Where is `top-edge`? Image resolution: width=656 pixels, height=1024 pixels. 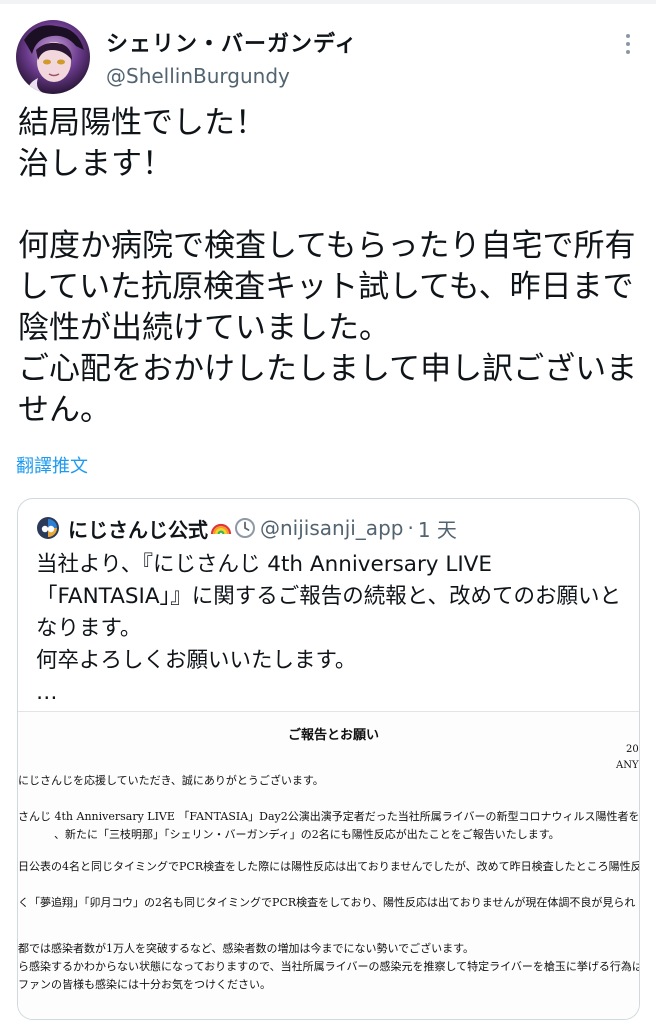
top-edge is located at coordinates (328, 2).